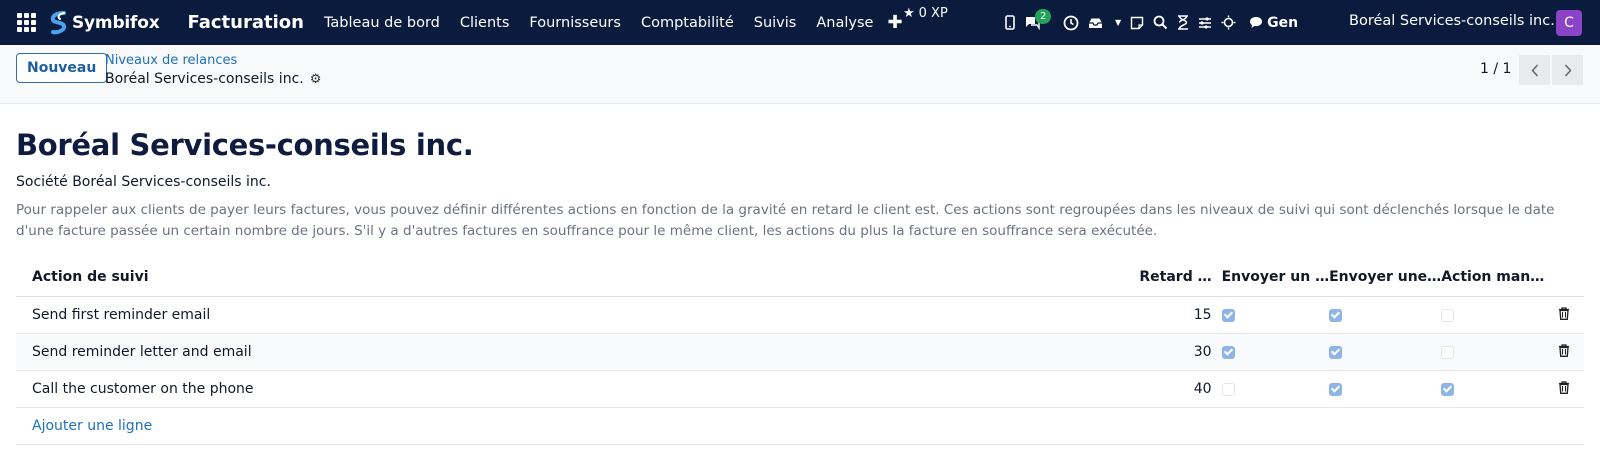  Describe the element at coordinates (894, 22) in the screenshot. I see `add-menu-icon: ✚` at that location.